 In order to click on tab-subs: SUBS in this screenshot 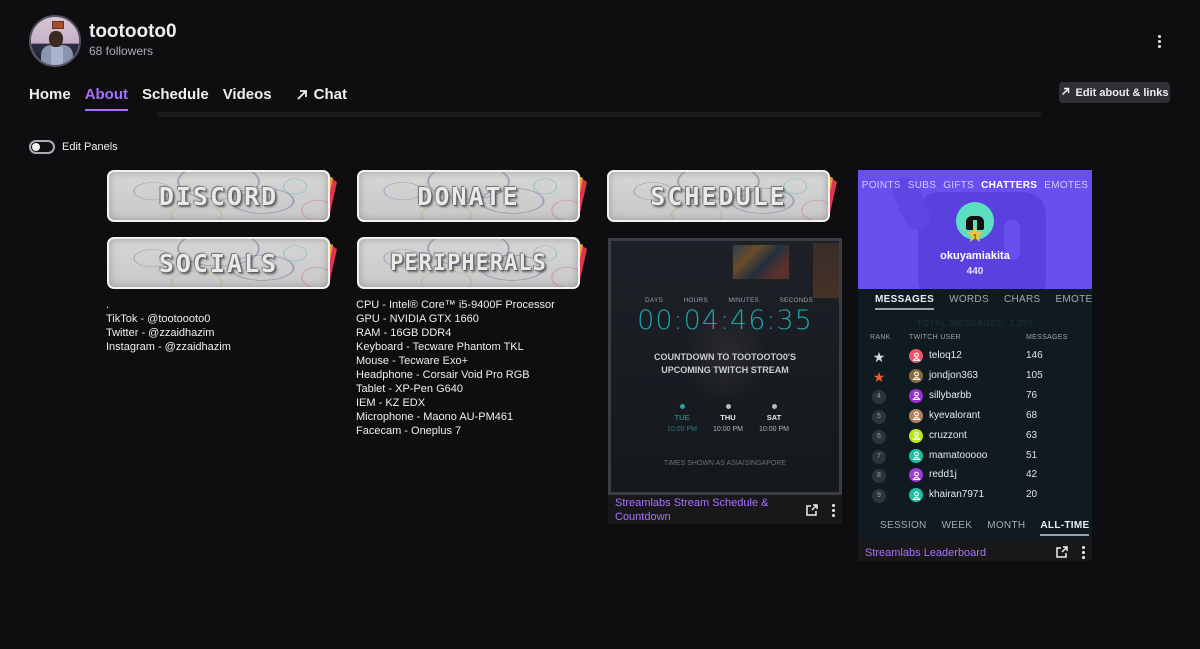, I will do `click(922, 185)`.